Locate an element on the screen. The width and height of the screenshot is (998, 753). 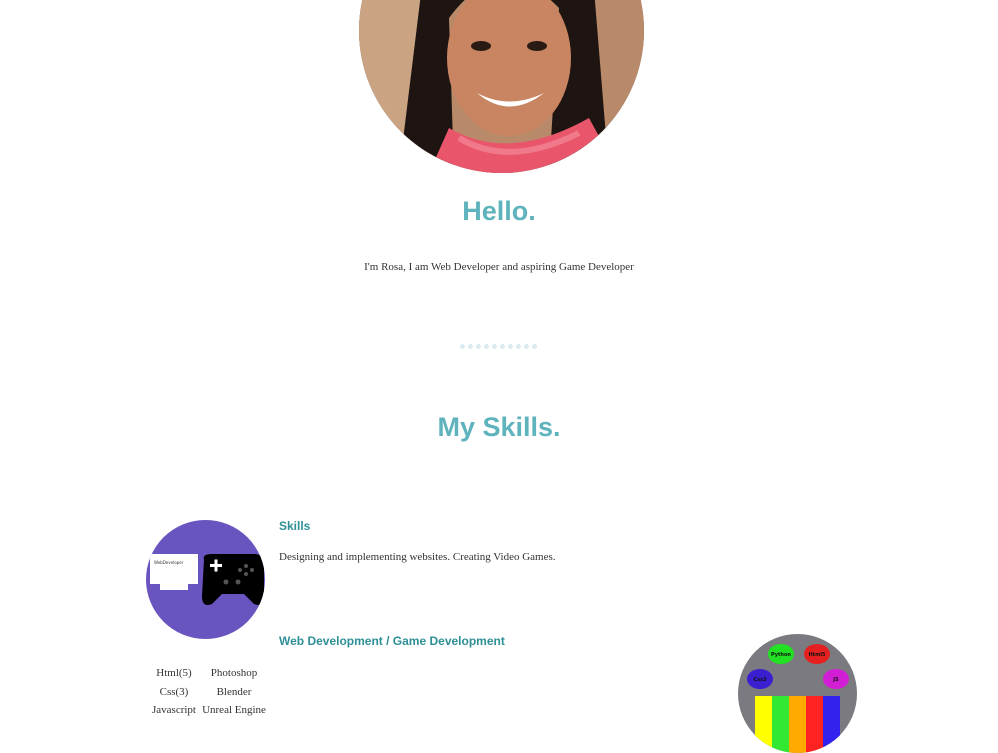
language-bubble: JS is located at coordinates (836, 679).